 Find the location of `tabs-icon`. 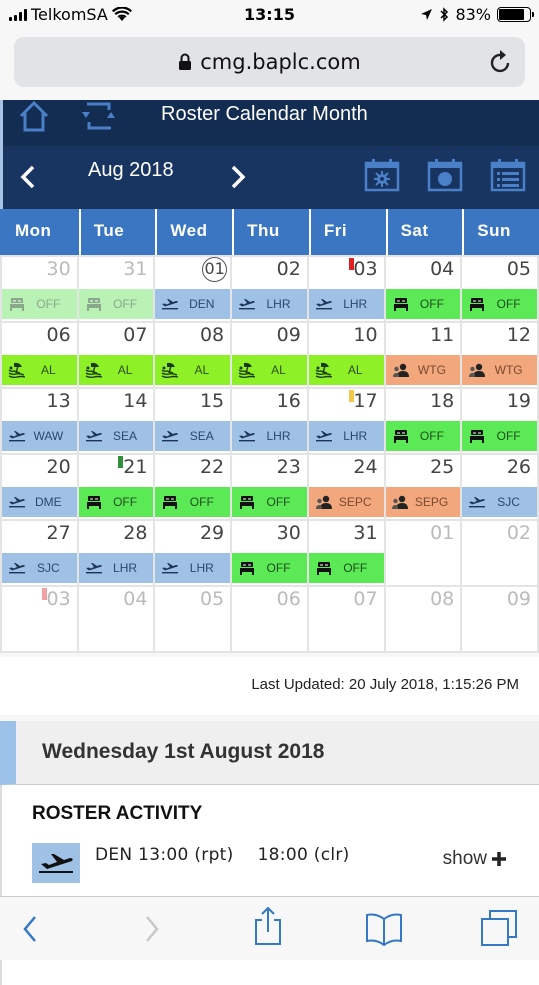

tabs-icon is located at coordinates (499, 928).